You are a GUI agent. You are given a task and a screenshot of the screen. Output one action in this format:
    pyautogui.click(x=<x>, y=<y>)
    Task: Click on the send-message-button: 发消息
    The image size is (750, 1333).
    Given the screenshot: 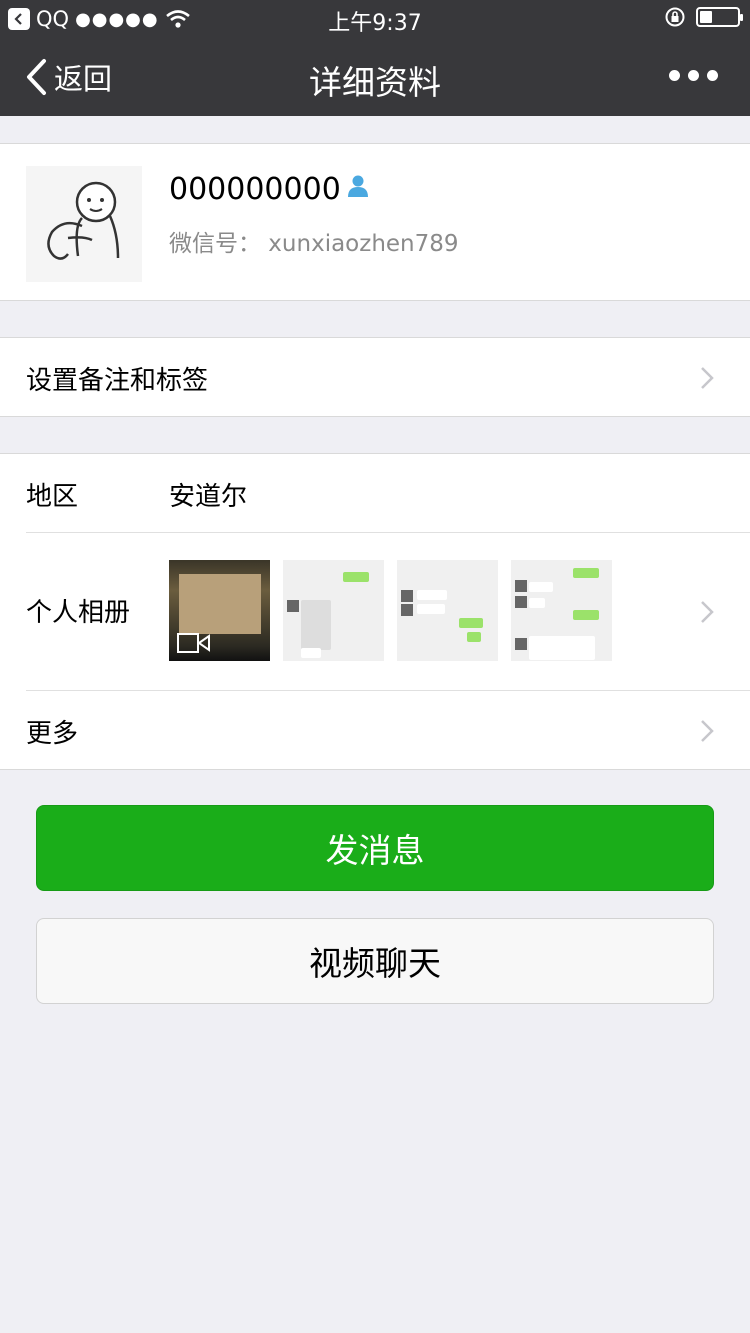 What is the action you would take?
    pyautogui.click(x=375, y=848)
    